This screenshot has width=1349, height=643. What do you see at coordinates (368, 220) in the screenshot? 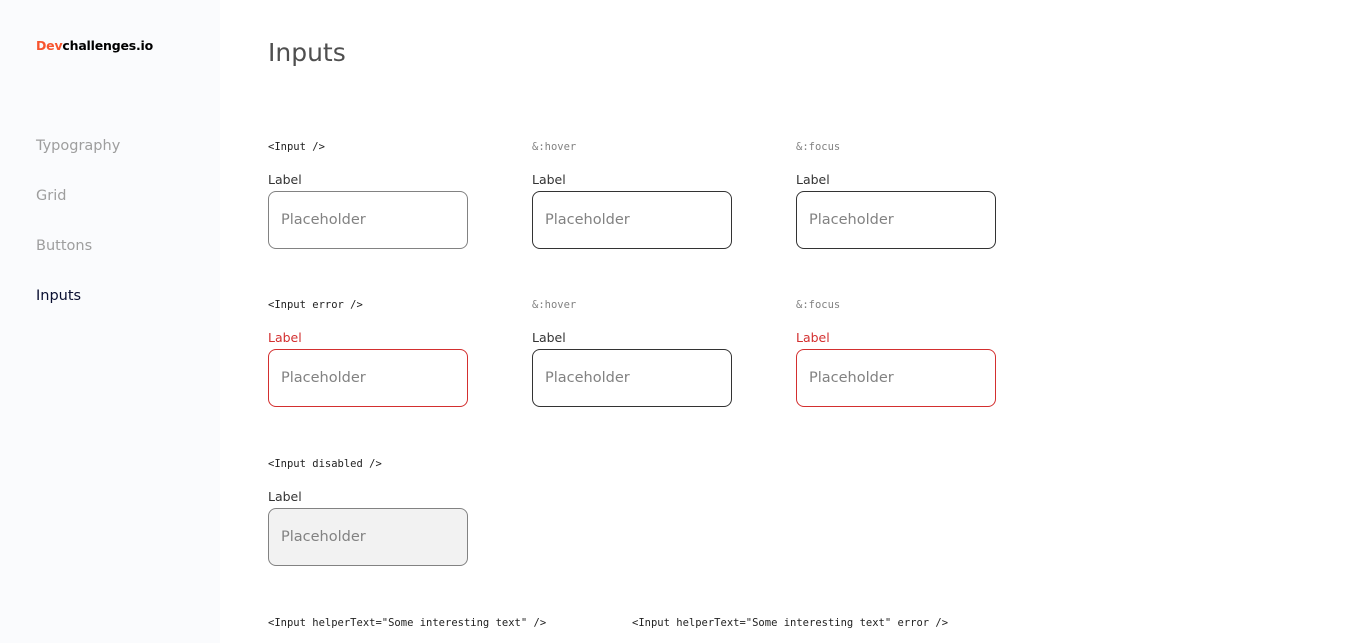
I see `input-default` at bounding box center [368, 220].